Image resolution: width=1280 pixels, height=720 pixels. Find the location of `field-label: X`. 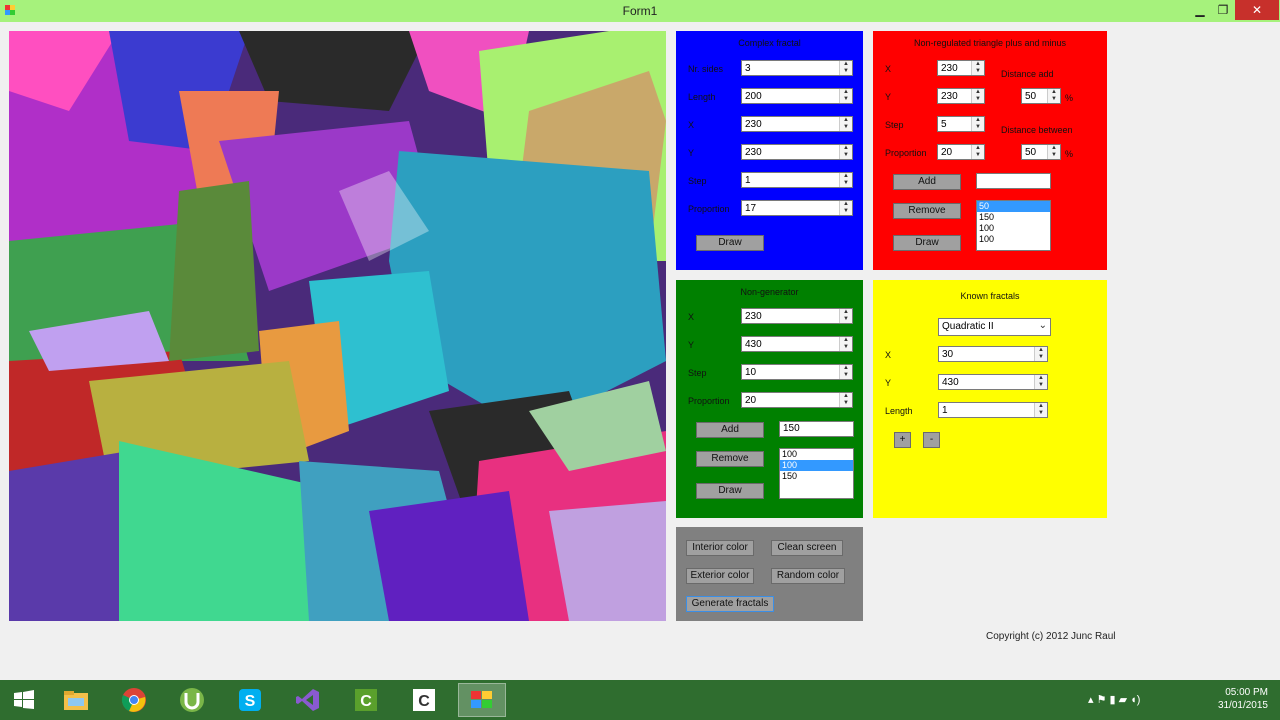

field-label: X is located at coordinates (888, 69).